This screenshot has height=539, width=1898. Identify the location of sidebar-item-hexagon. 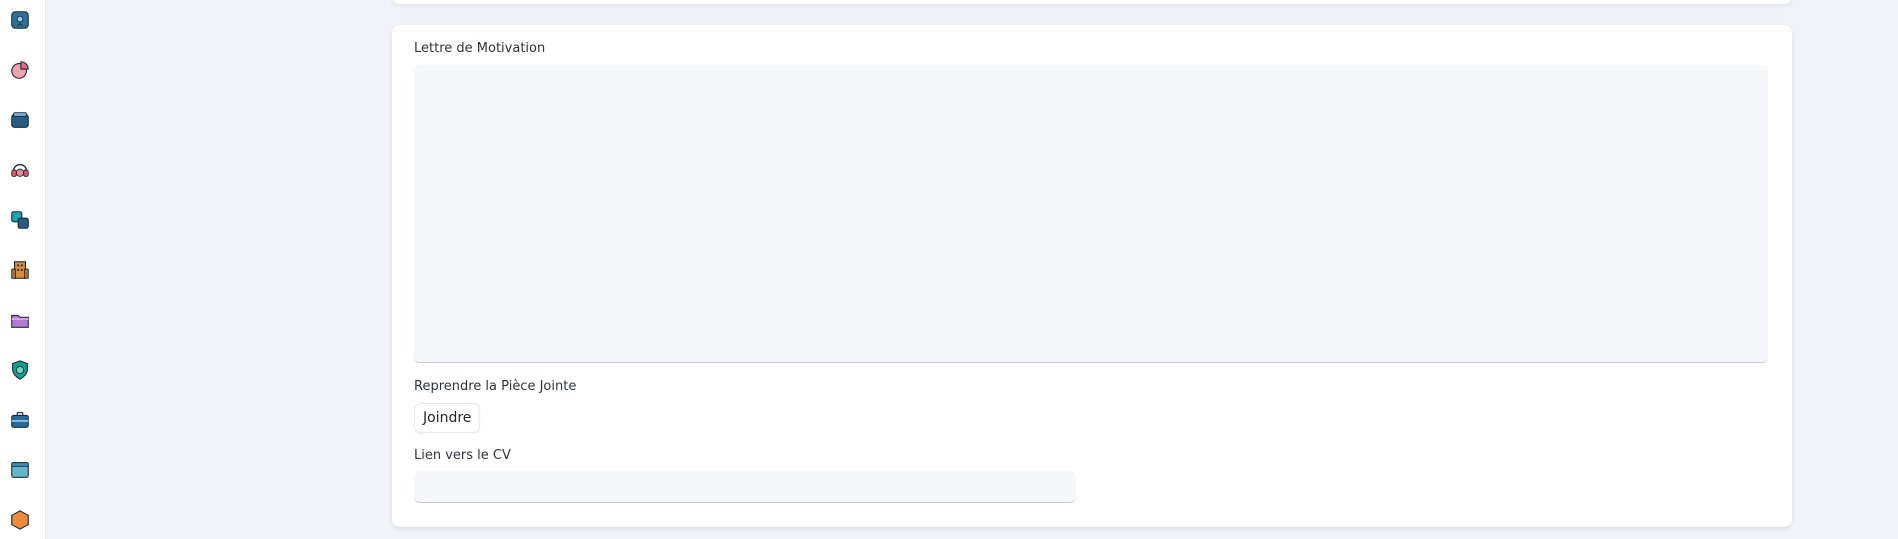
(20, 520).